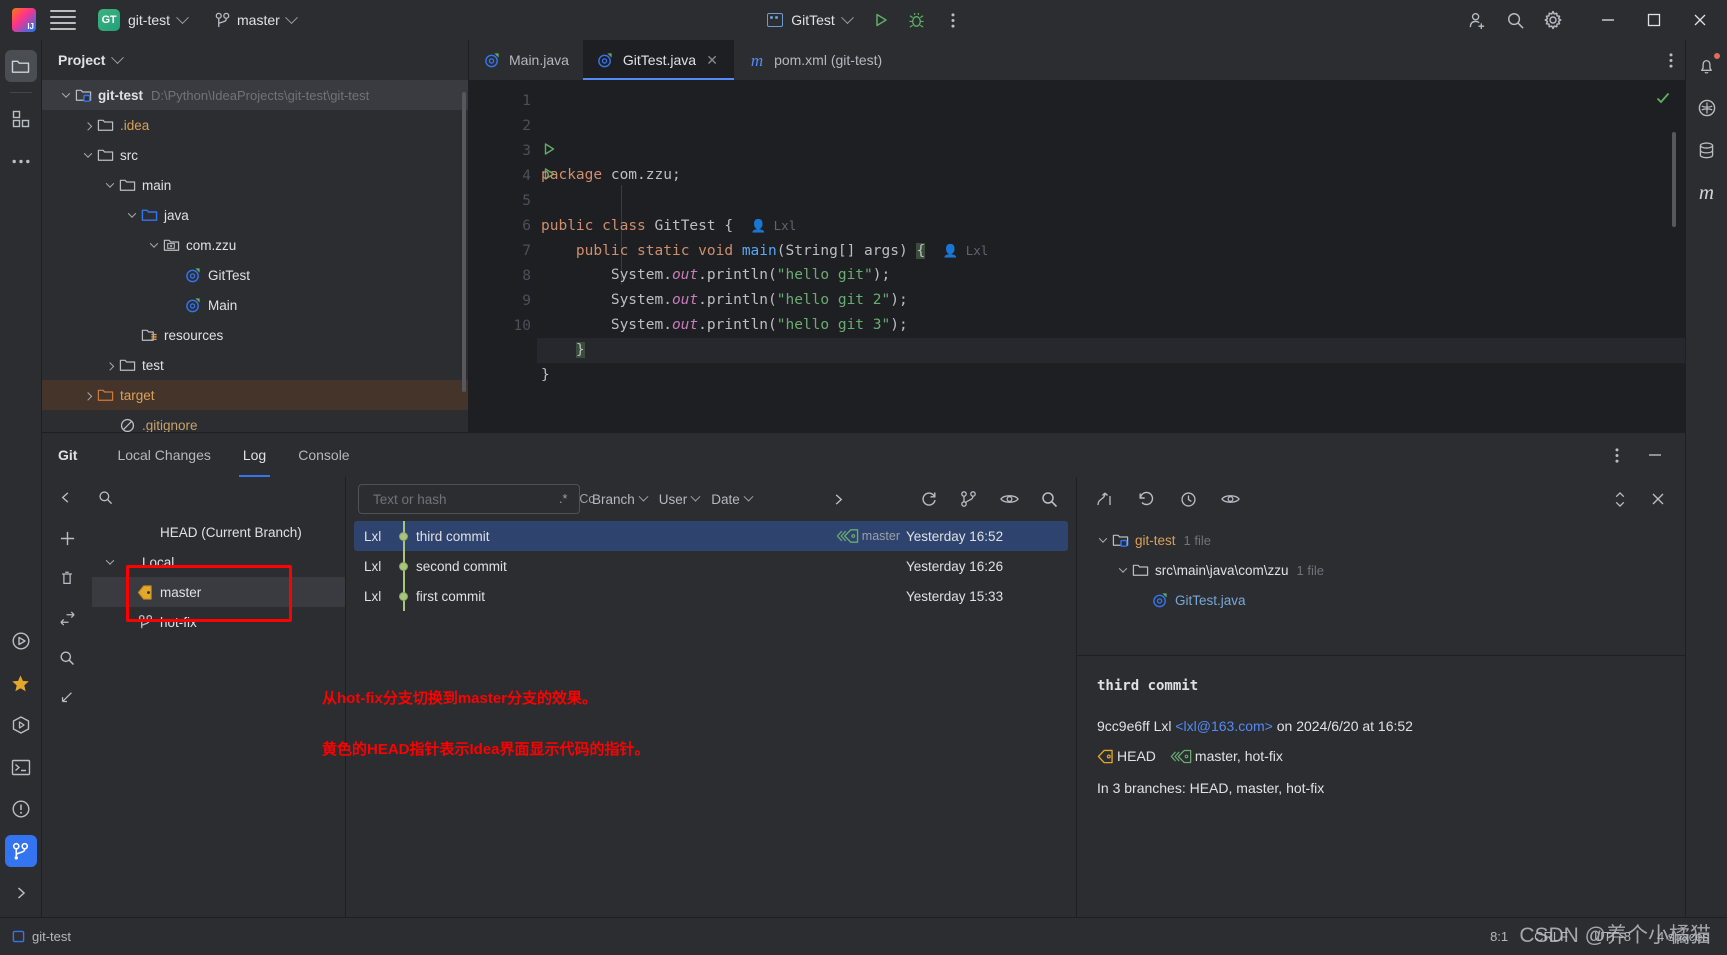 This screenshot has height=955, width=1727. What do you see at coordinates (503, 225) in the screenshot?
I see `line-number: 6` at bounding box center [503, 225].